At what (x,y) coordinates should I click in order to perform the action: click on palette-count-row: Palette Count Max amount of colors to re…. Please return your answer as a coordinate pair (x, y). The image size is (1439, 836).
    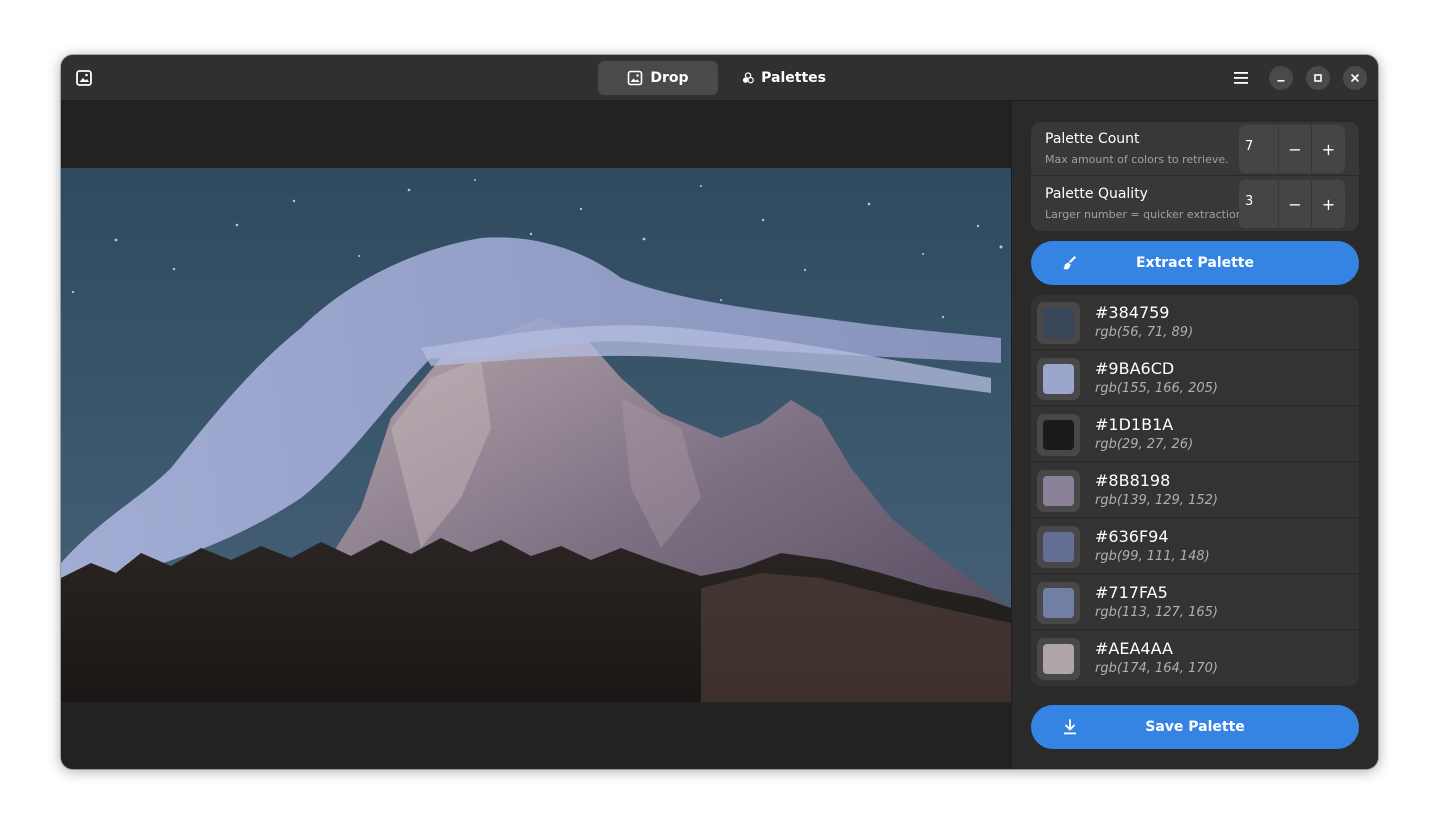
    Looking at the image, I should click on (1195, 149).